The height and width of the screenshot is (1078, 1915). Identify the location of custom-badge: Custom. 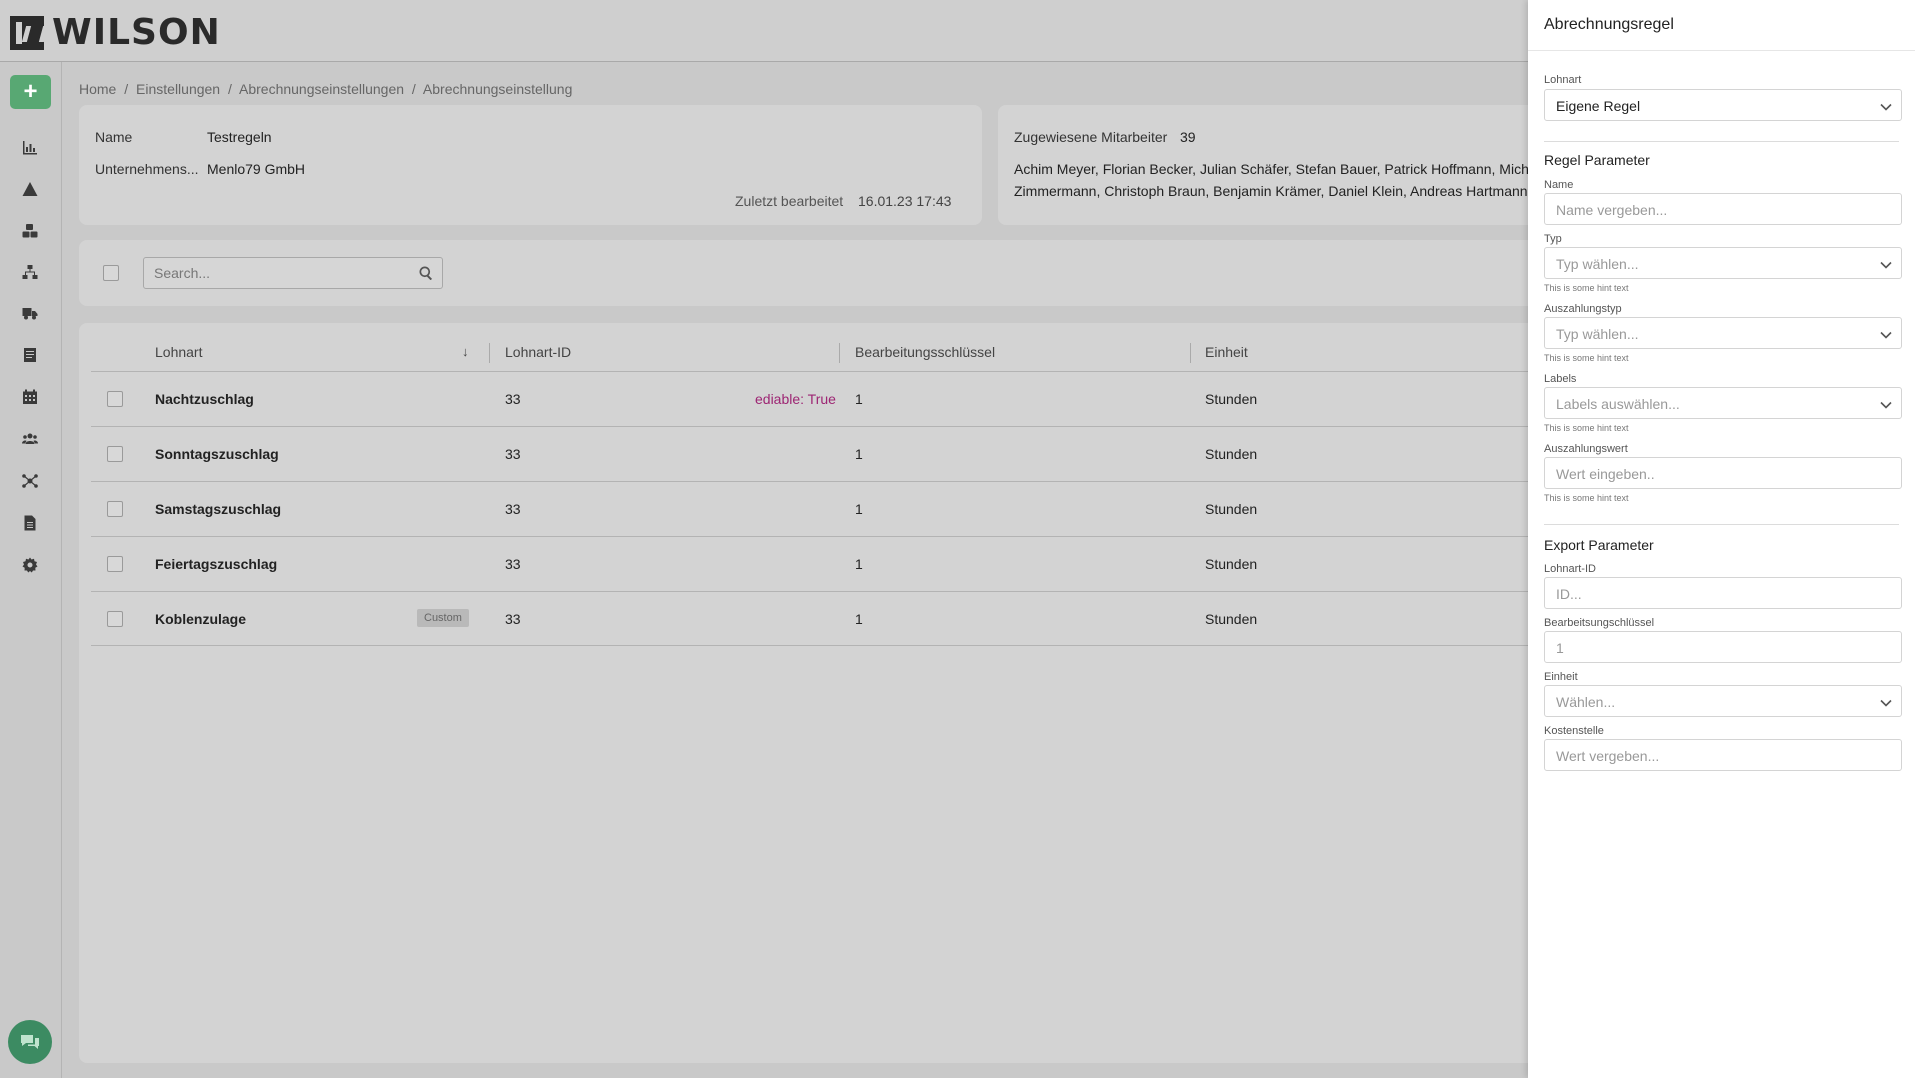
(443, 618).